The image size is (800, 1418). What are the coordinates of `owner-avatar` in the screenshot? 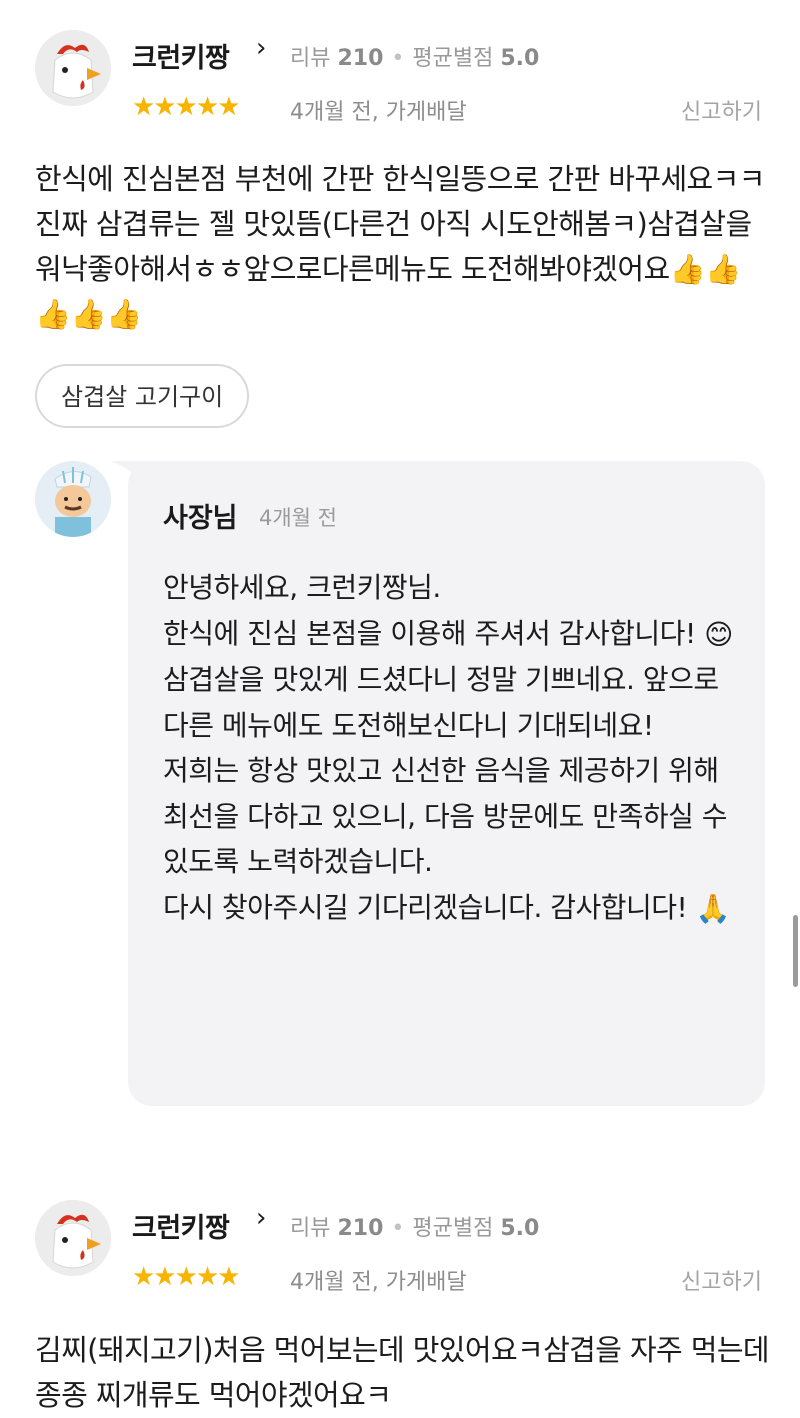 It's located at (73, 499).